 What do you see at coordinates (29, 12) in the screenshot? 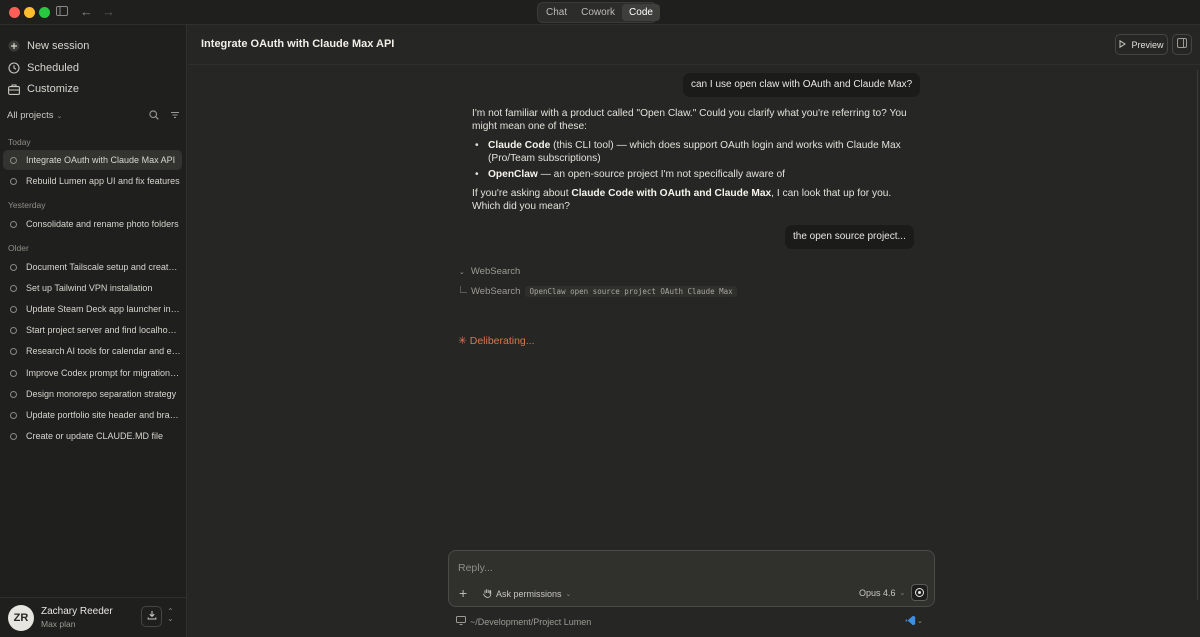
I see `minimize-window-button` at bounding box center [29, 12].